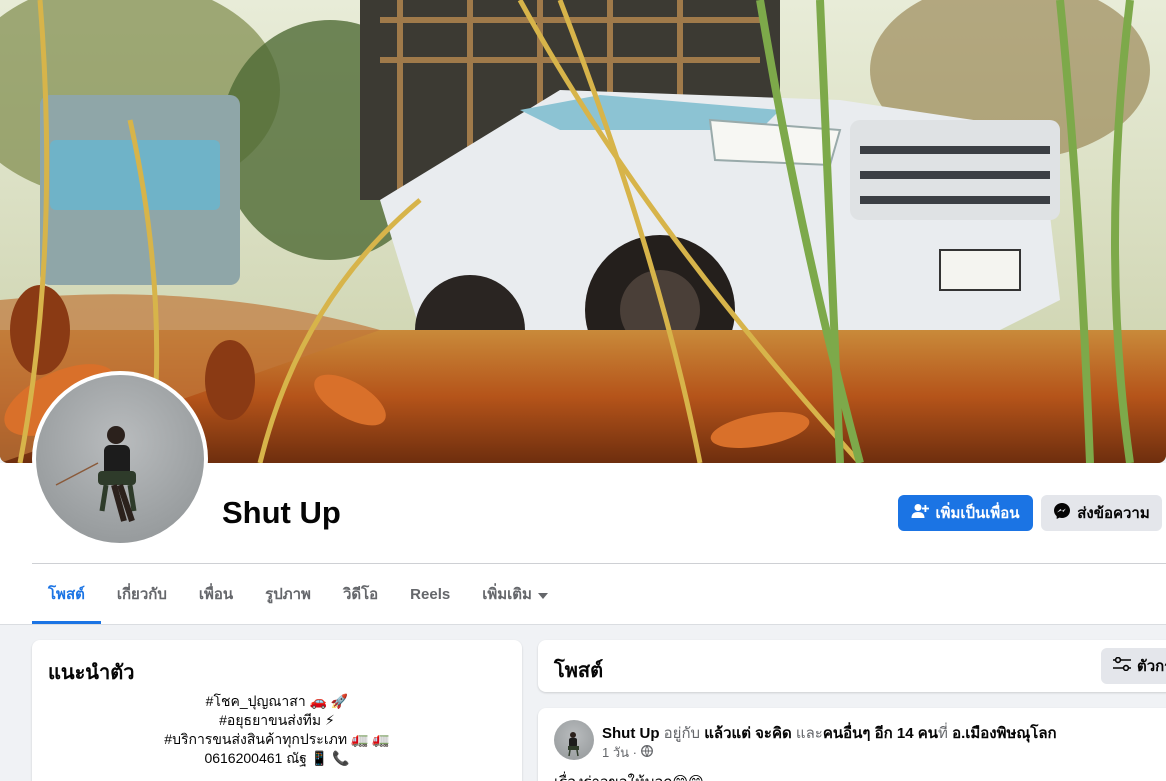 The width and height of the screenshot is (1166, 781). I want to click on intro-title: แนะนำตัว, so click(91, 673).